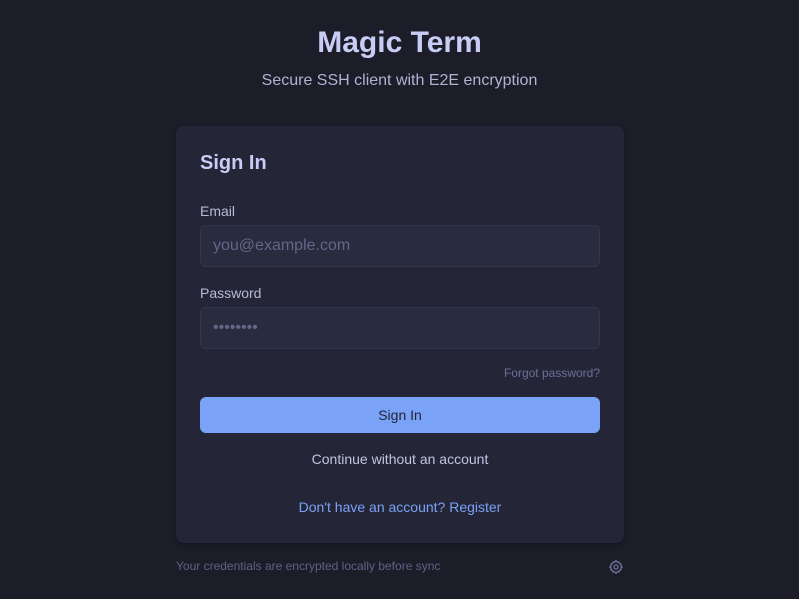 This screenshot has height=599, width=799. I want to click on forgot-password-link: Forgot password?, so click(552, 373).